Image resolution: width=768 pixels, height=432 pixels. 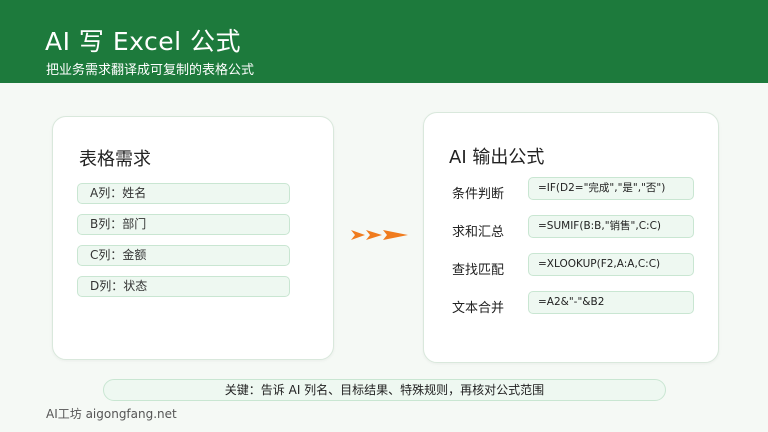 I want to click on formula-box: =XLOOKUP(F2,A:A,C:C), so click(x=611, y=264).